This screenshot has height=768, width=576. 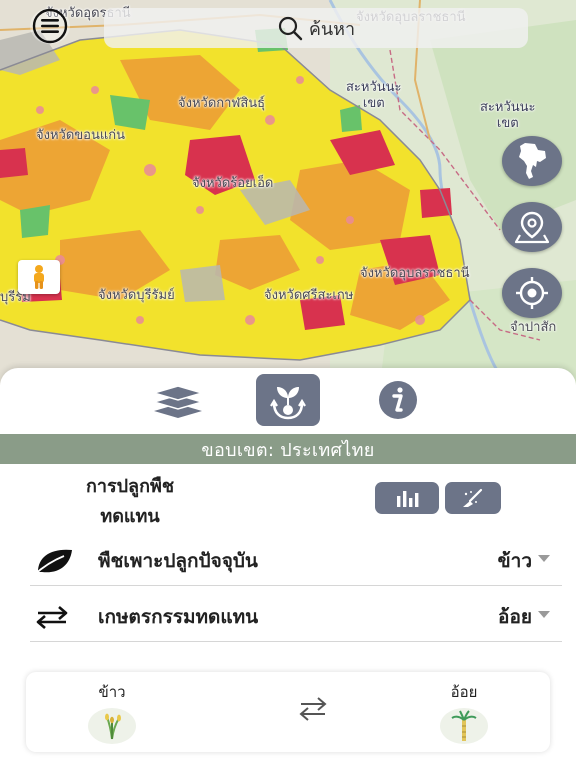 I want to click on chart-button, so click(x=407, y=498).